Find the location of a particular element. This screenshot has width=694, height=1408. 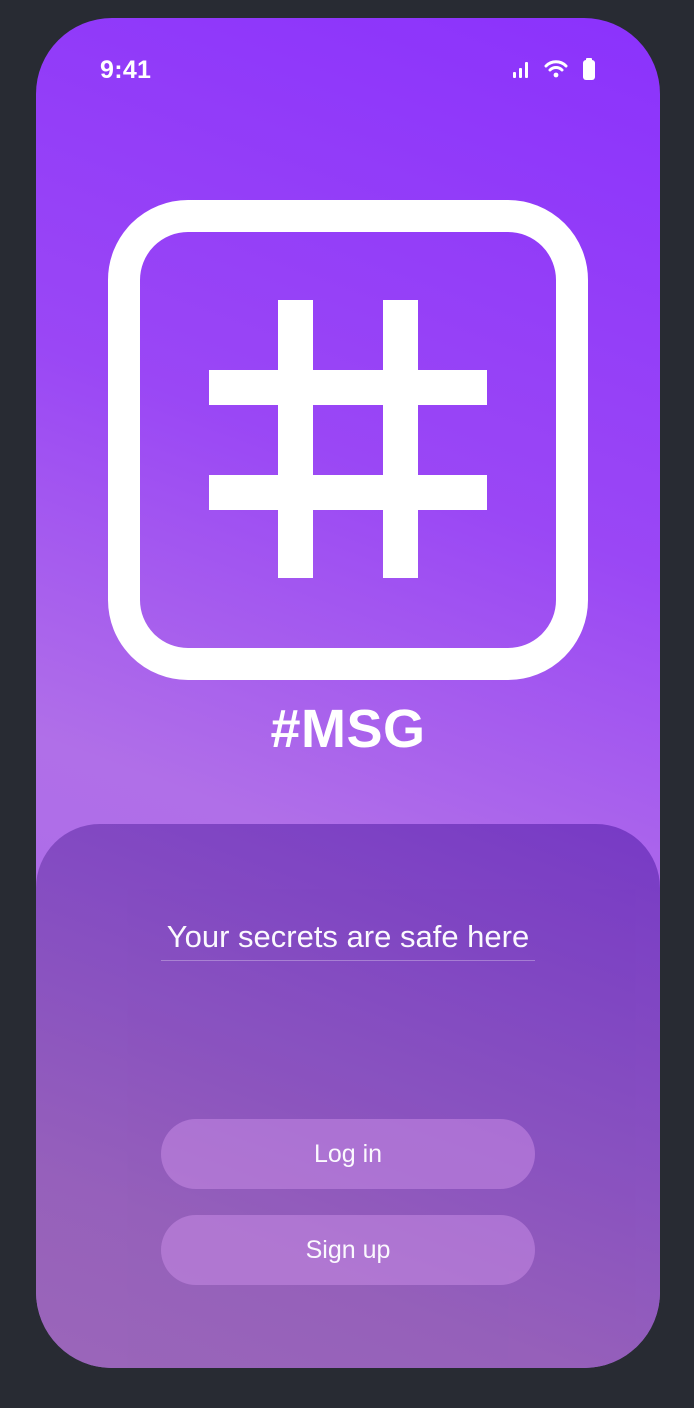

login-button: Log in is located at coordinates (348, 1154).